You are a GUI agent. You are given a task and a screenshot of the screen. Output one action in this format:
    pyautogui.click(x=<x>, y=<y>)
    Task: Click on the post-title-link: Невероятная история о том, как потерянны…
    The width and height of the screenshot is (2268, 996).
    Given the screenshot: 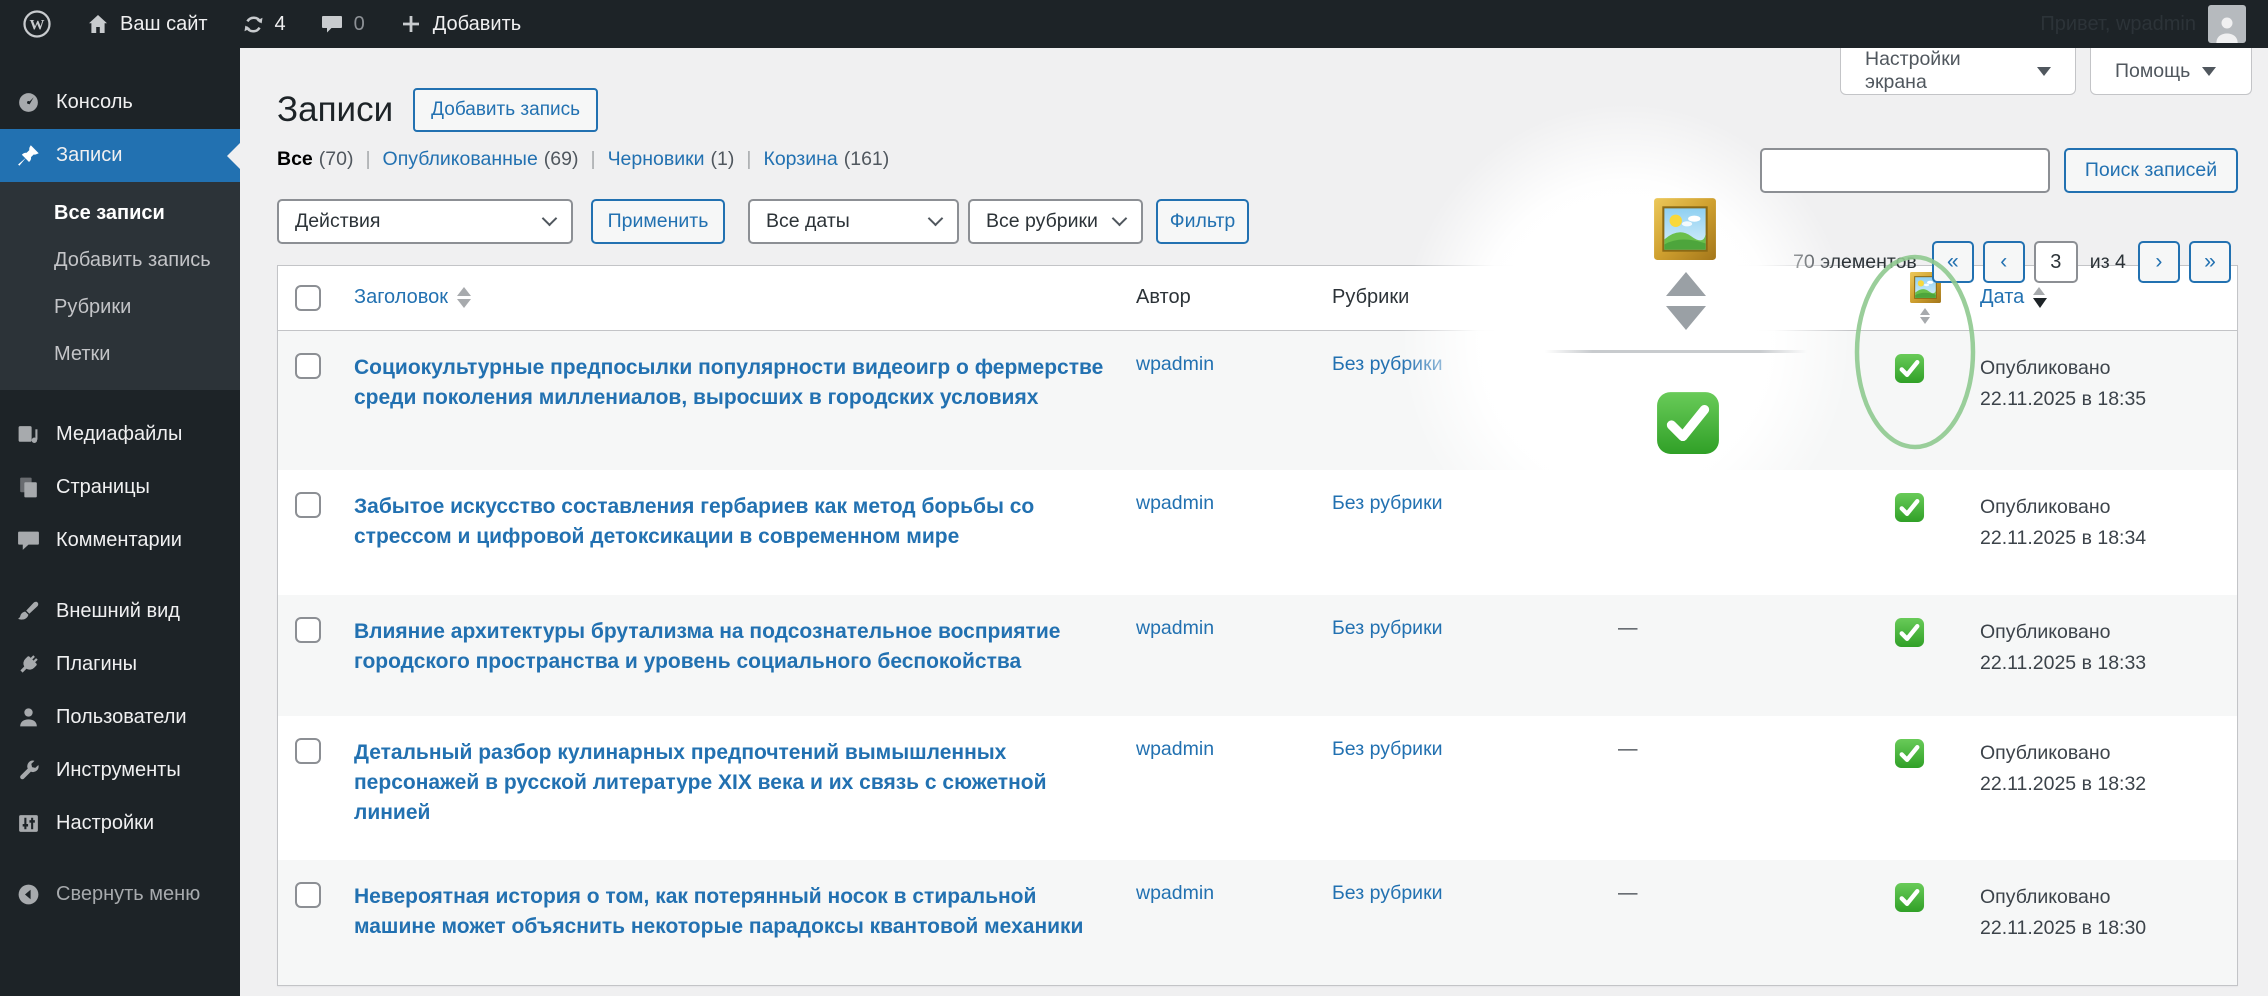 What is the action you would take?
    pyautogui.click(x=733, y=912)
    